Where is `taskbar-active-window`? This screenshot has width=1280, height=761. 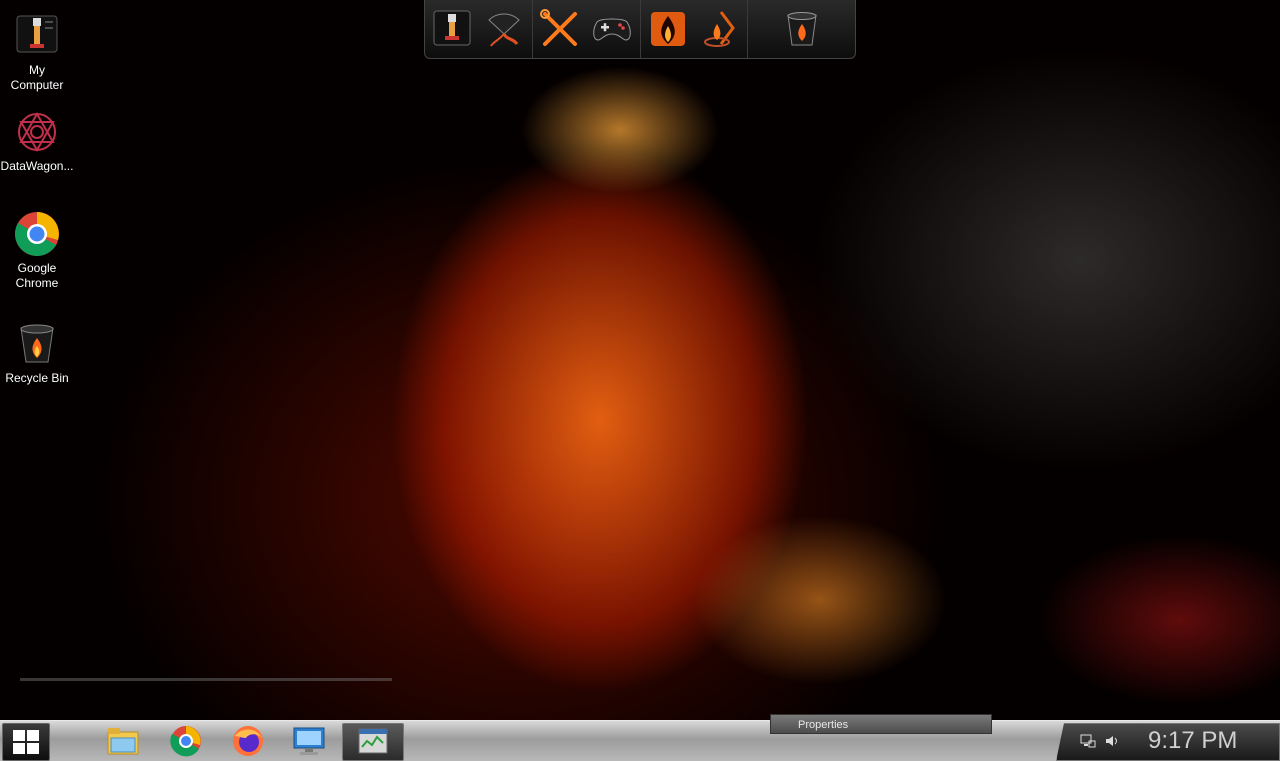
taskbar-active-window is located at coordinates (373, 742).